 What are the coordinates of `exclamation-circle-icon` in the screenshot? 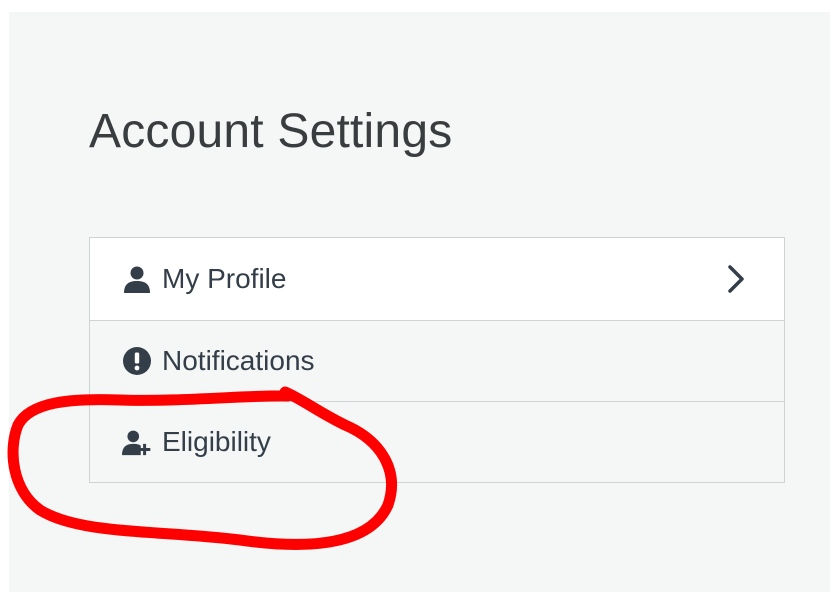 It's located at (137, 361).